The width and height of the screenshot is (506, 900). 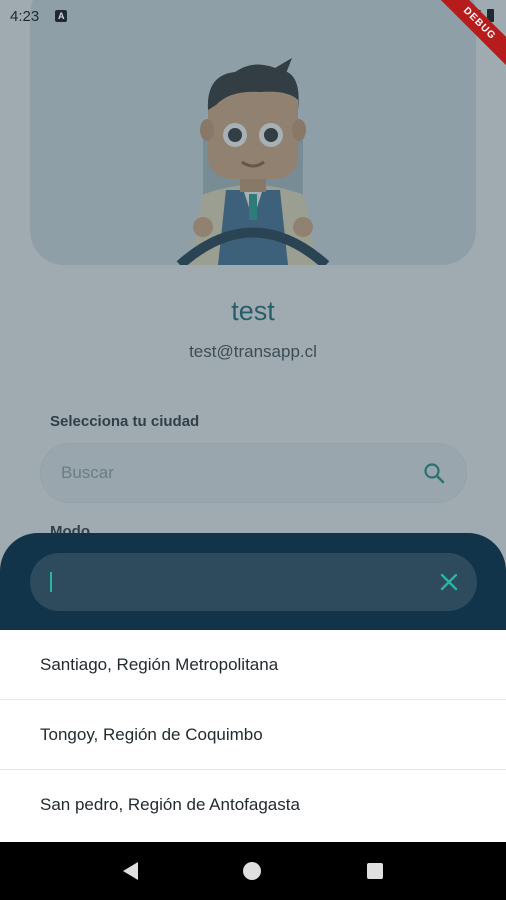 I want to click on result-label: Santiago, Región Metropolitana, so click(x=159, y=664).